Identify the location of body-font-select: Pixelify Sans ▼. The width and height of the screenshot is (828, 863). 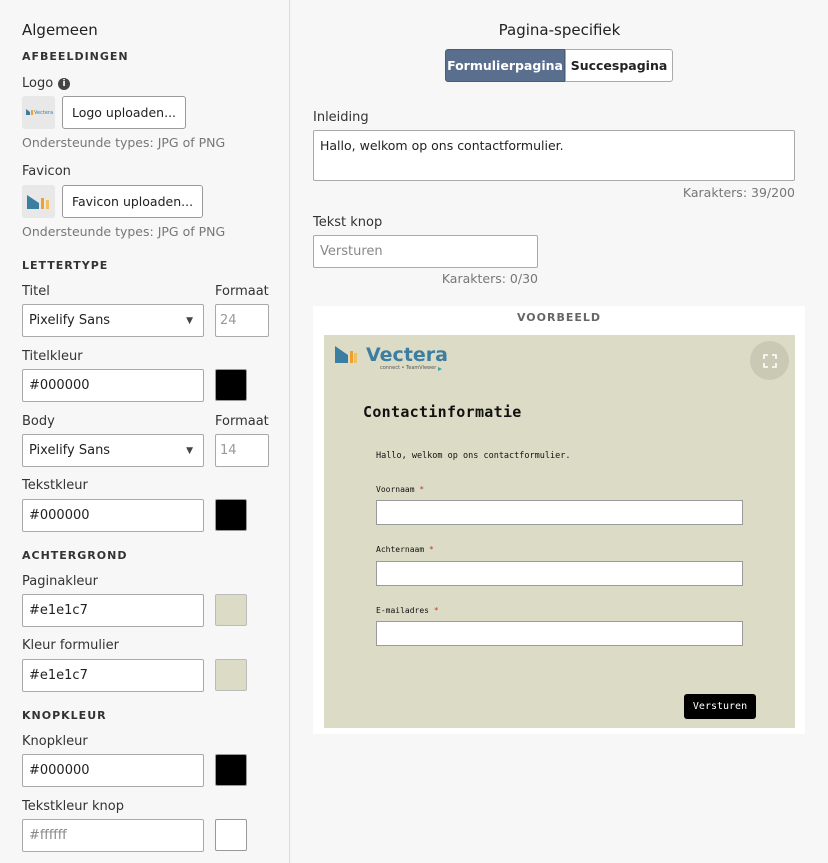
(113, 450).